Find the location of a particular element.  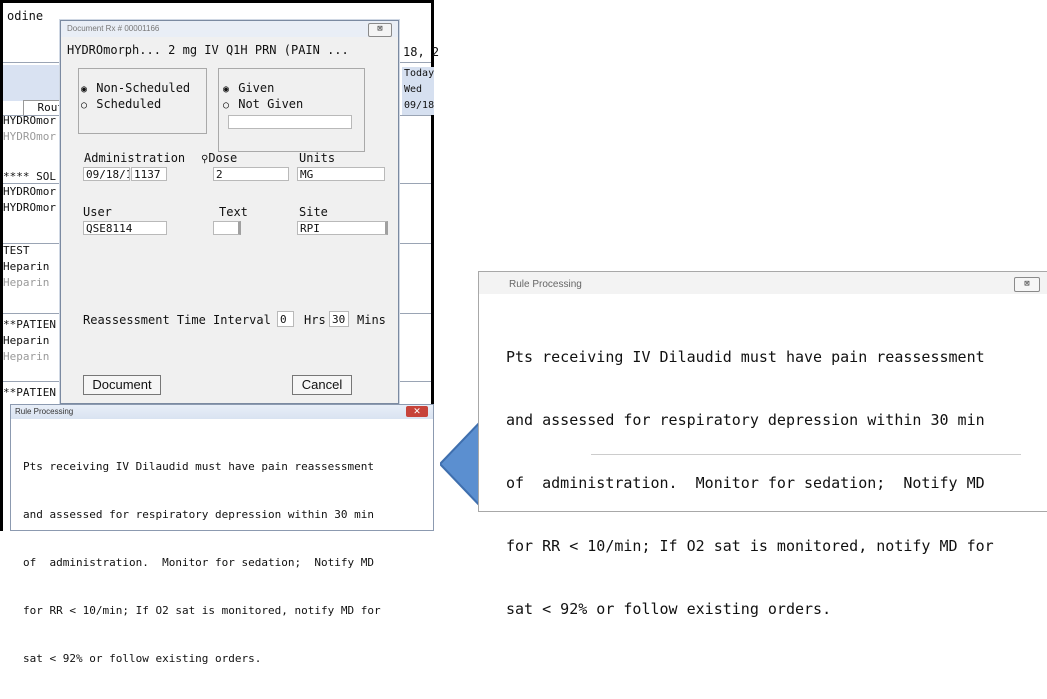

radio-non-scheduled: ◉ Non-Scheduled is located at coordinates (135, 88).